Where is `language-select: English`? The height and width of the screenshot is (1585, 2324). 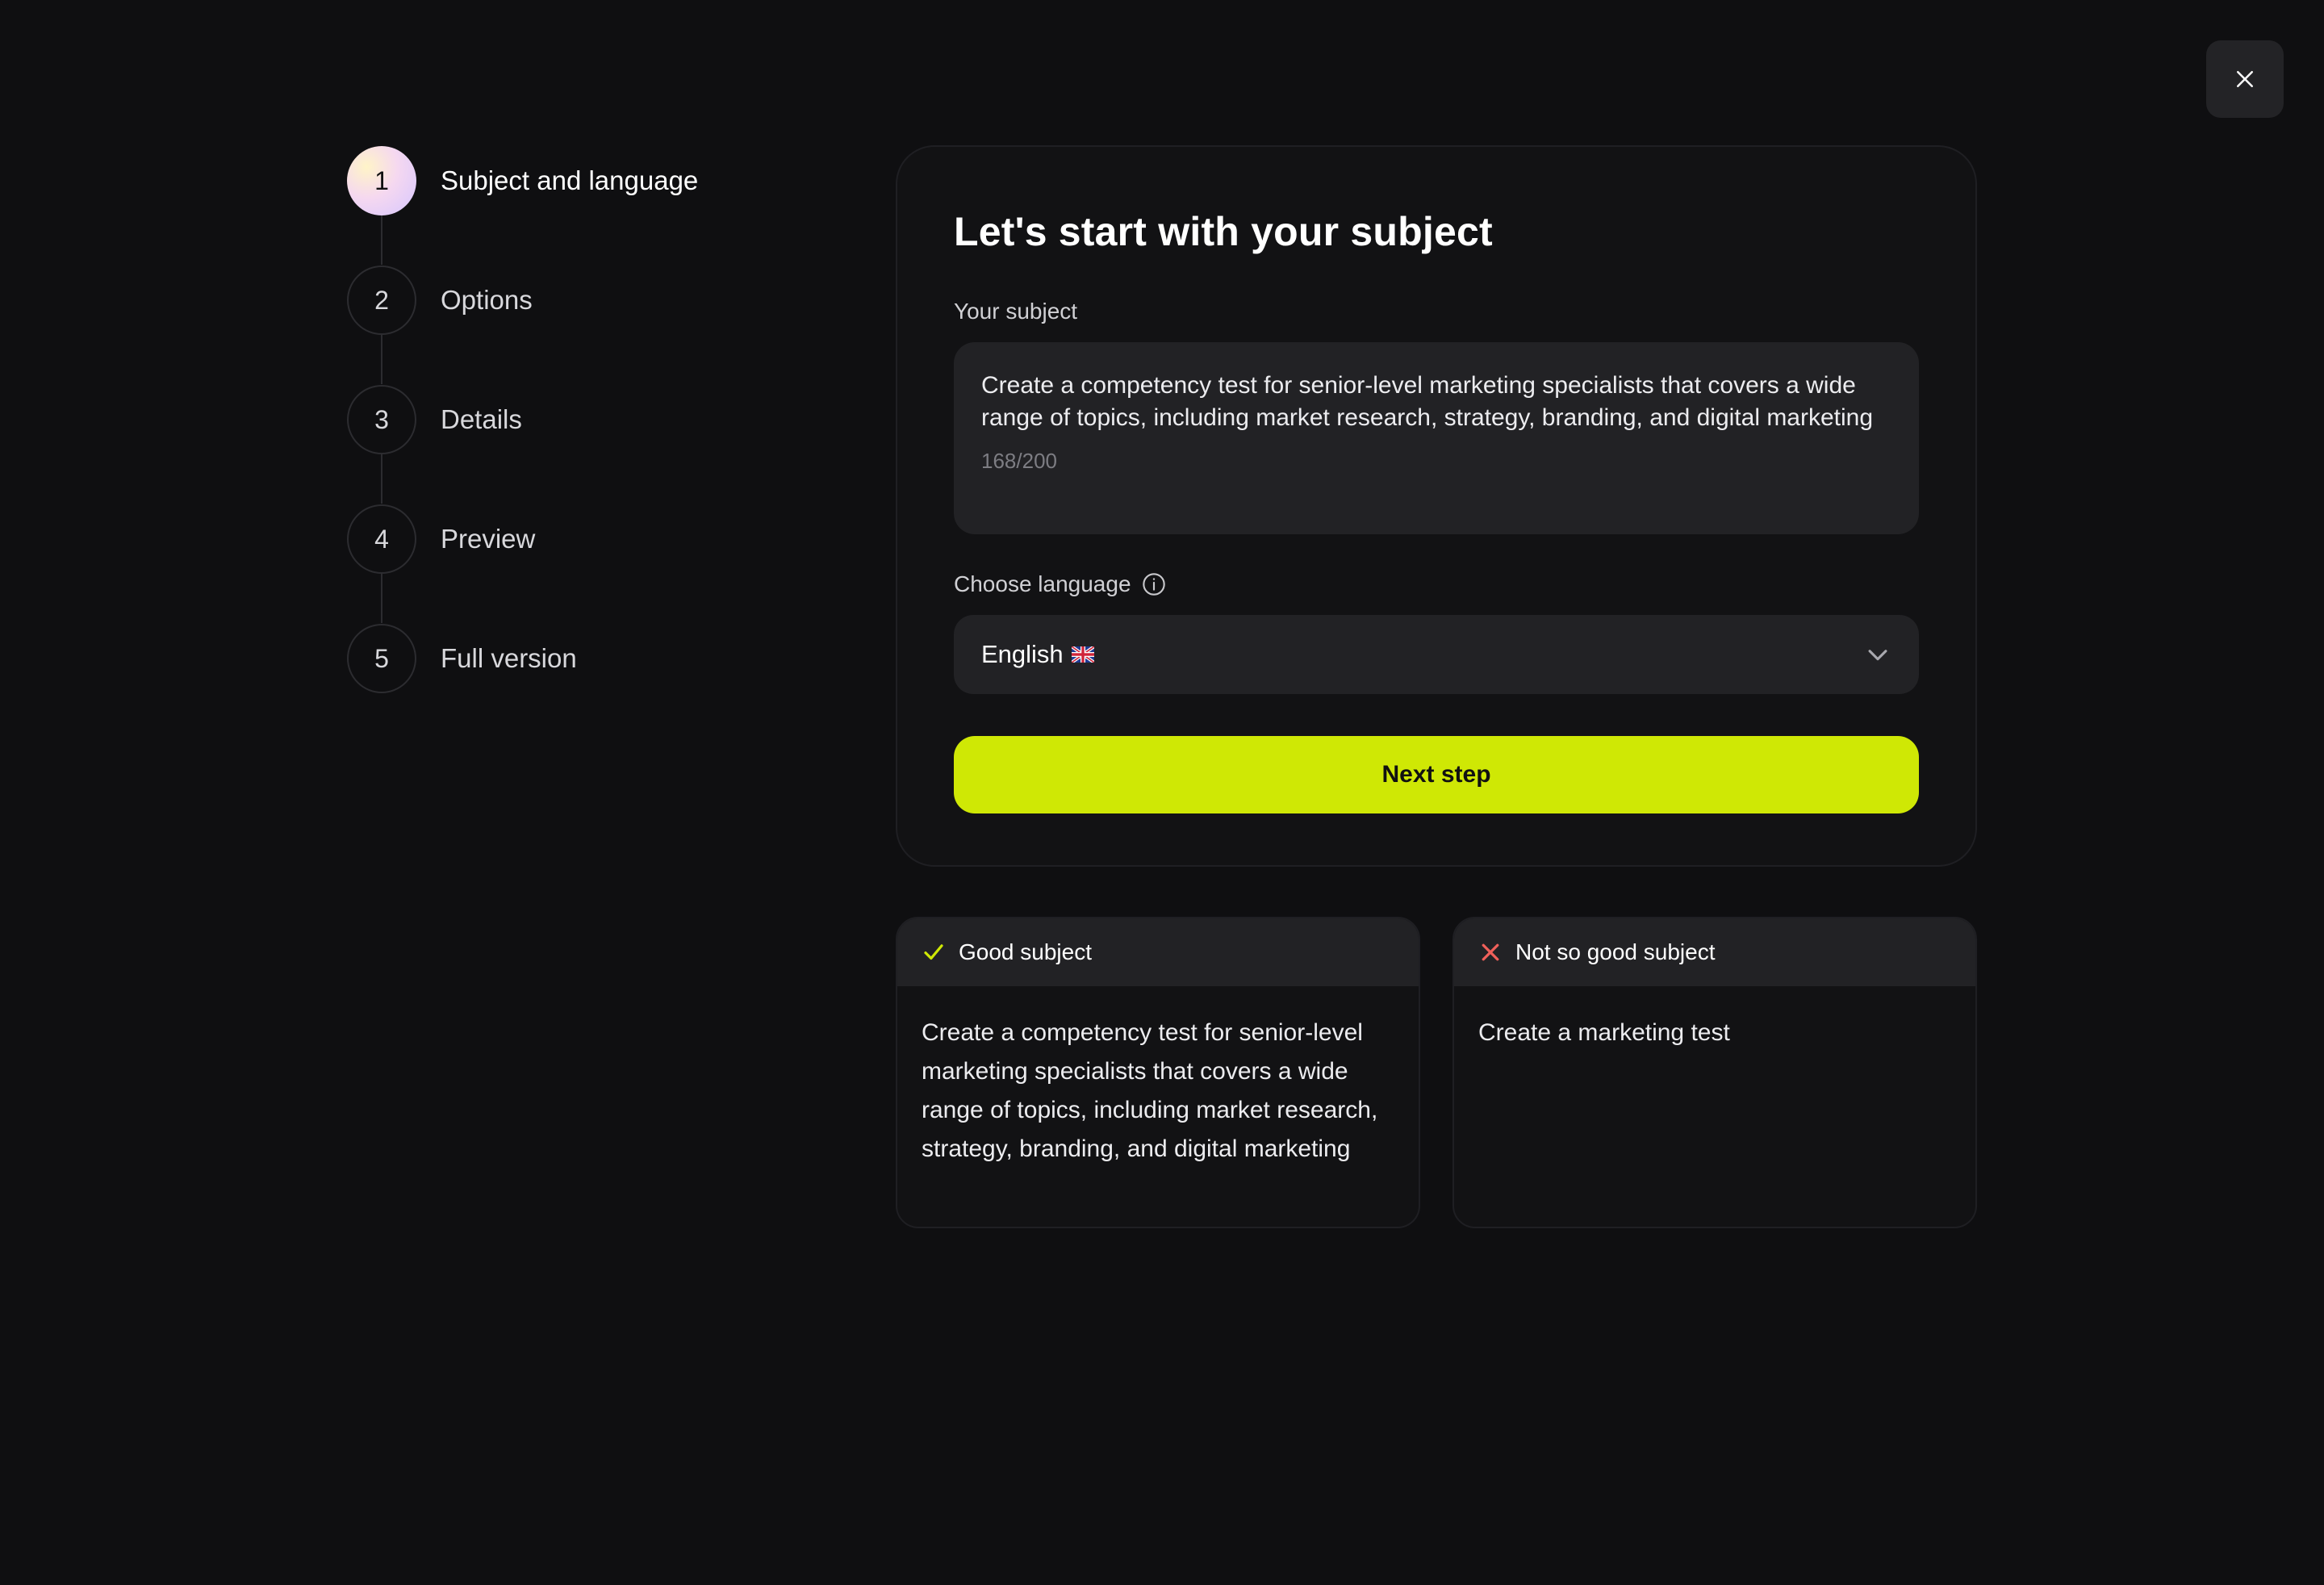 language-select: English is located at coordinates (1436, 654).